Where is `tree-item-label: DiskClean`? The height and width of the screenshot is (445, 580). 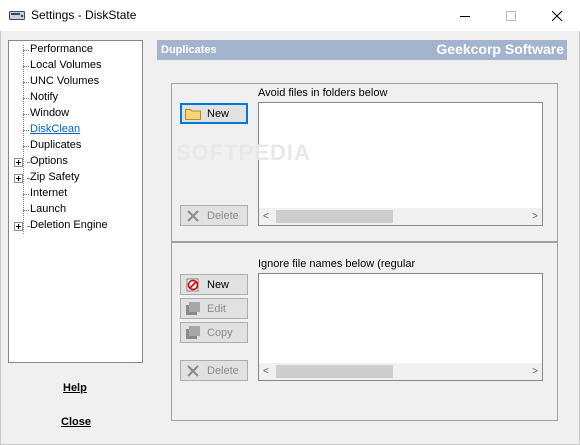 tree-item-label: DiskClean is located at coordinates (55, 129).